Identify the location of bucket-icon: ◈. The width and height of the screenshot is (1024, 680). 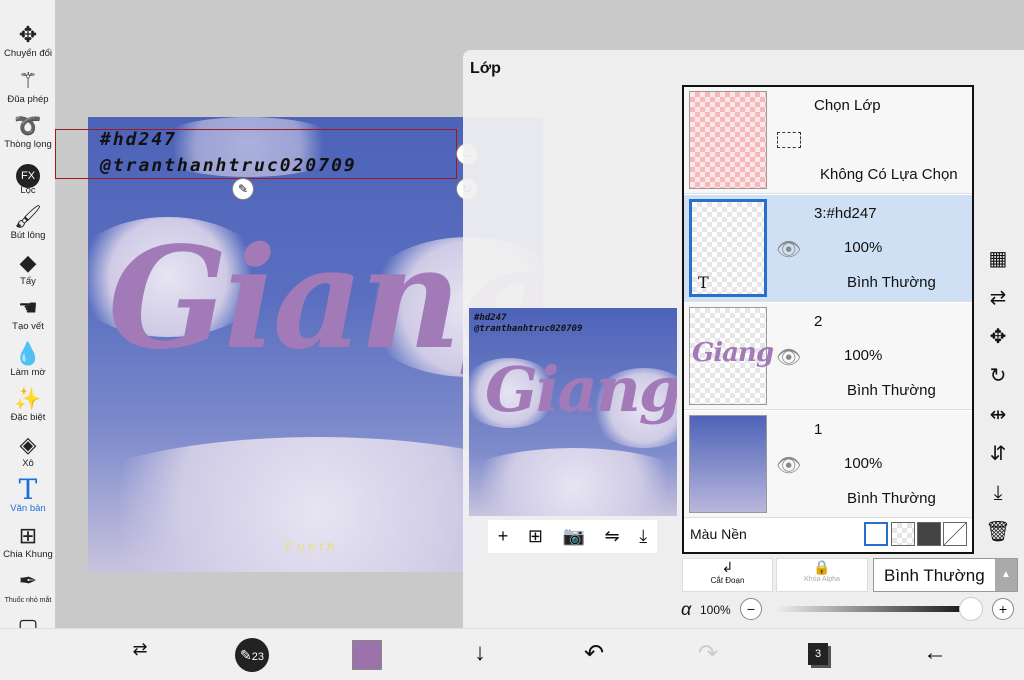
(28, 444).